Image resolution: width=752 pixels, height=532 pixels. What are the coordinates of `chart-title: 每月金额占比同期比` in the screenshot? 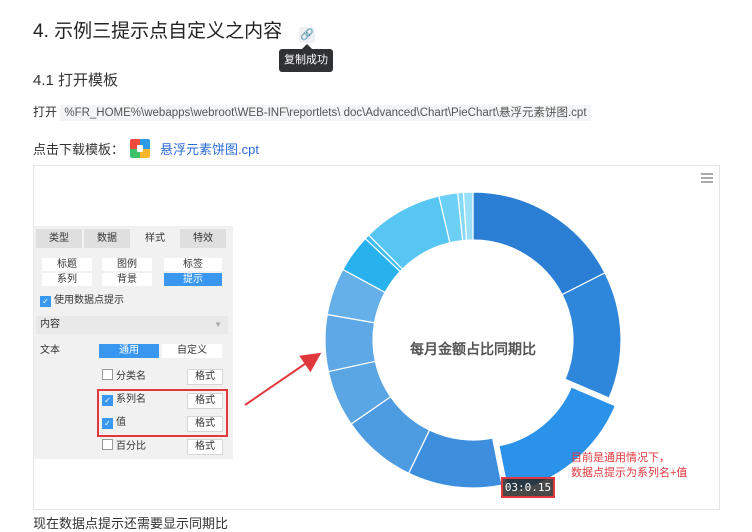 It's located at (473, 349).